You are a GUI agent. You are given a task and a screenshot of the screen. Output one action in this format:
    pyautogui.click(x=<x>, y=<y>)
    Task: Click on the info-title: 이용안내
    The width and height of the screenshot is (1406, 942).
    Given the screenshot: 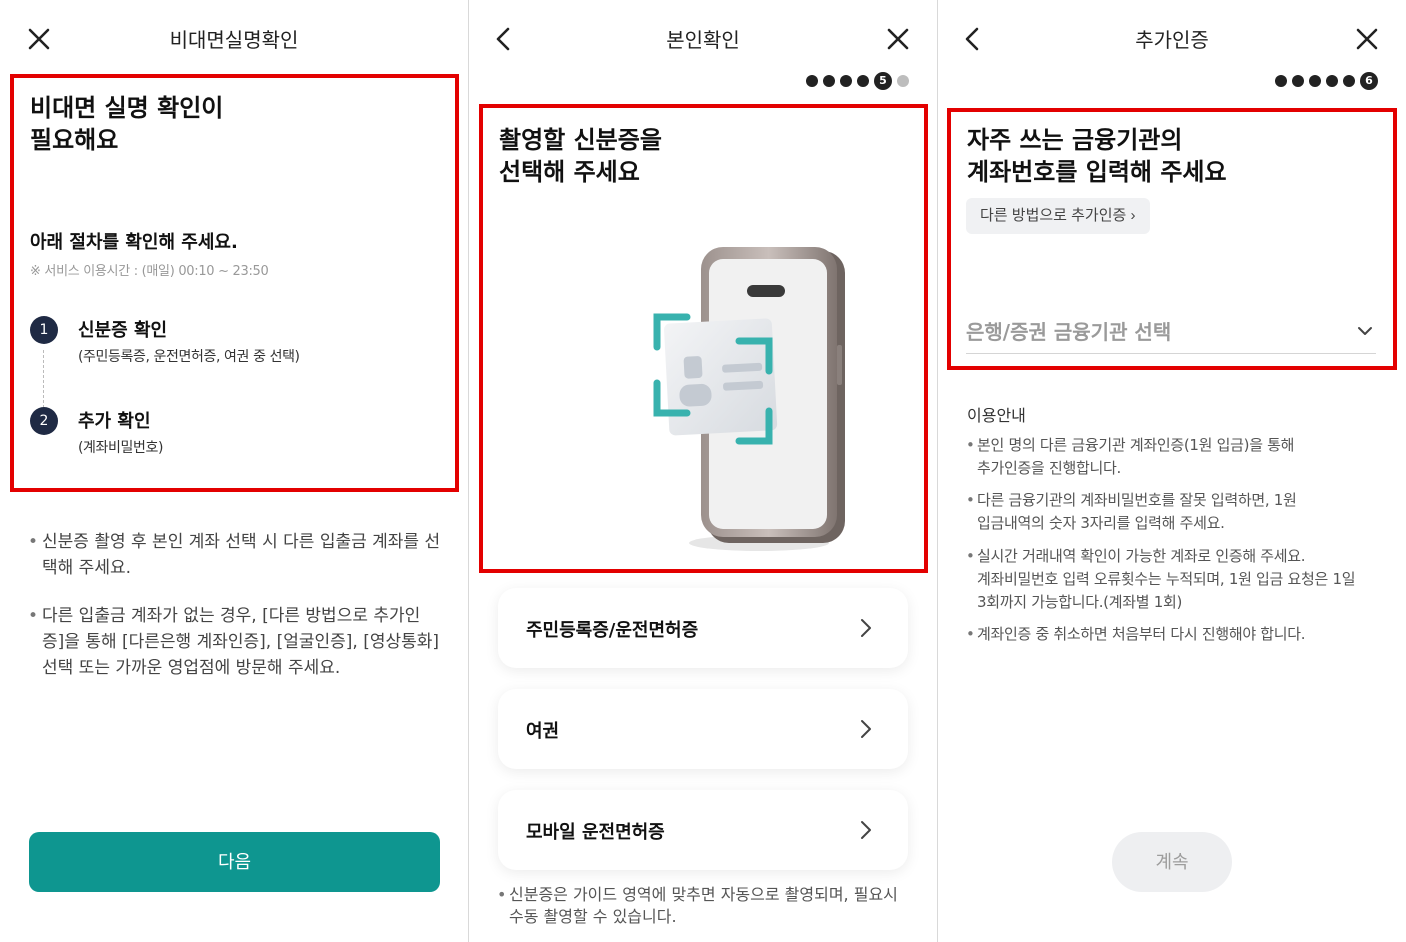 What is the action you would take?
    pyautogui.click(x=996, y=415)
    